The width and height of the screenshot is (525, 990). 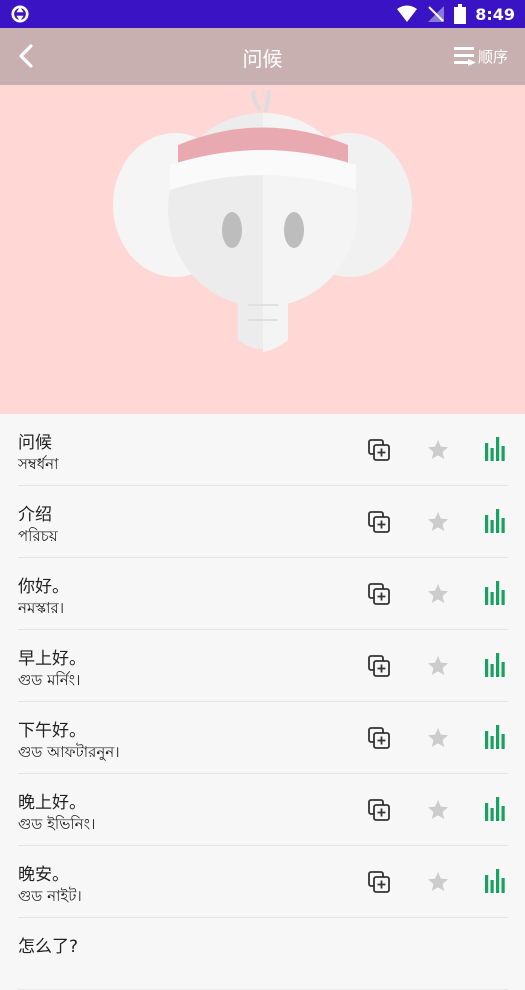 What do you see at coordinates (407, 13) in the screenshot?
I see `wifi-icon` at bounding box center [407, 13].